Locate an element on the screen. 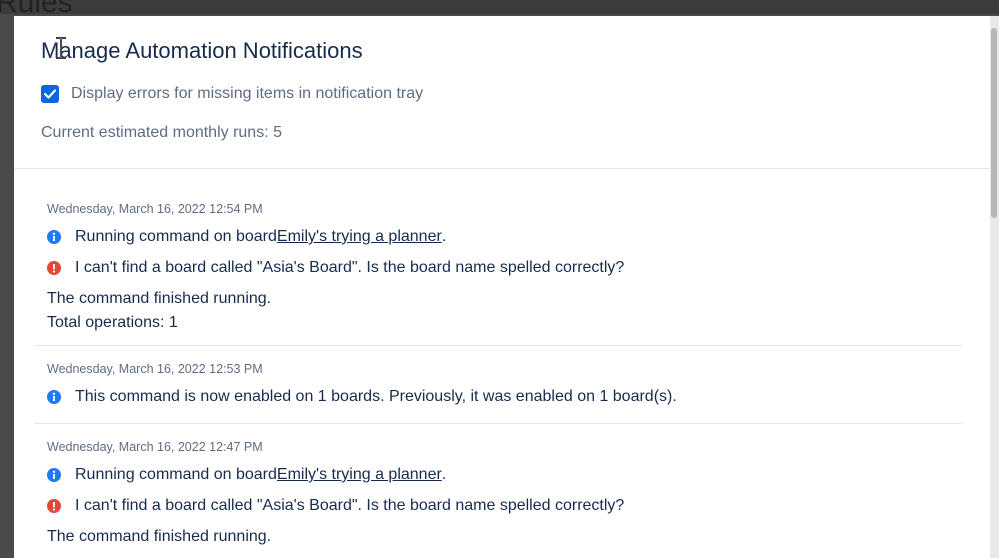  checkmark-icon is located at coordinates (50, 94).